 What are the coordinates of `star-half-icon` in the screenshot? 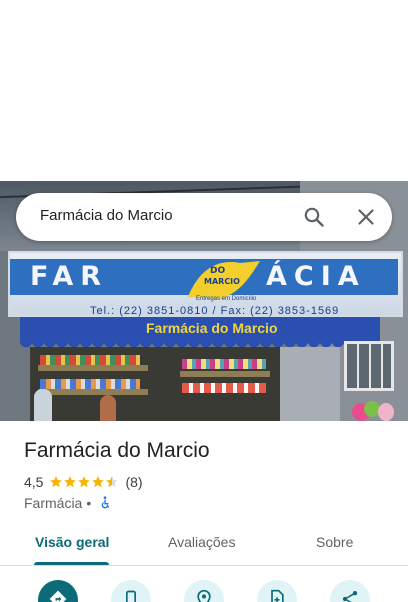 It's located at (112, 482).